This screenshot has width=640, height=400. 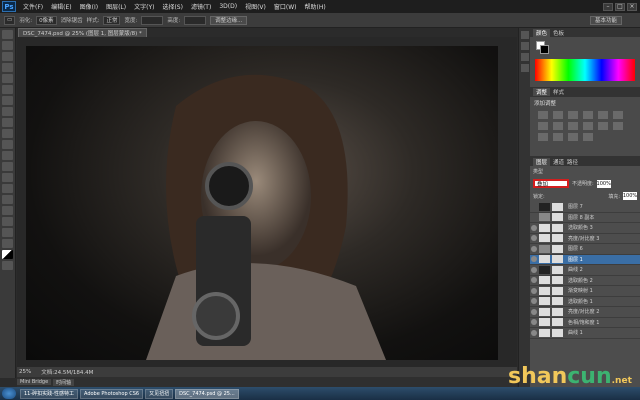 What do you see at coordinates (46, 20) in the screenshot?
I see `feather-input: 0像素` at bounding box center [46, 20].